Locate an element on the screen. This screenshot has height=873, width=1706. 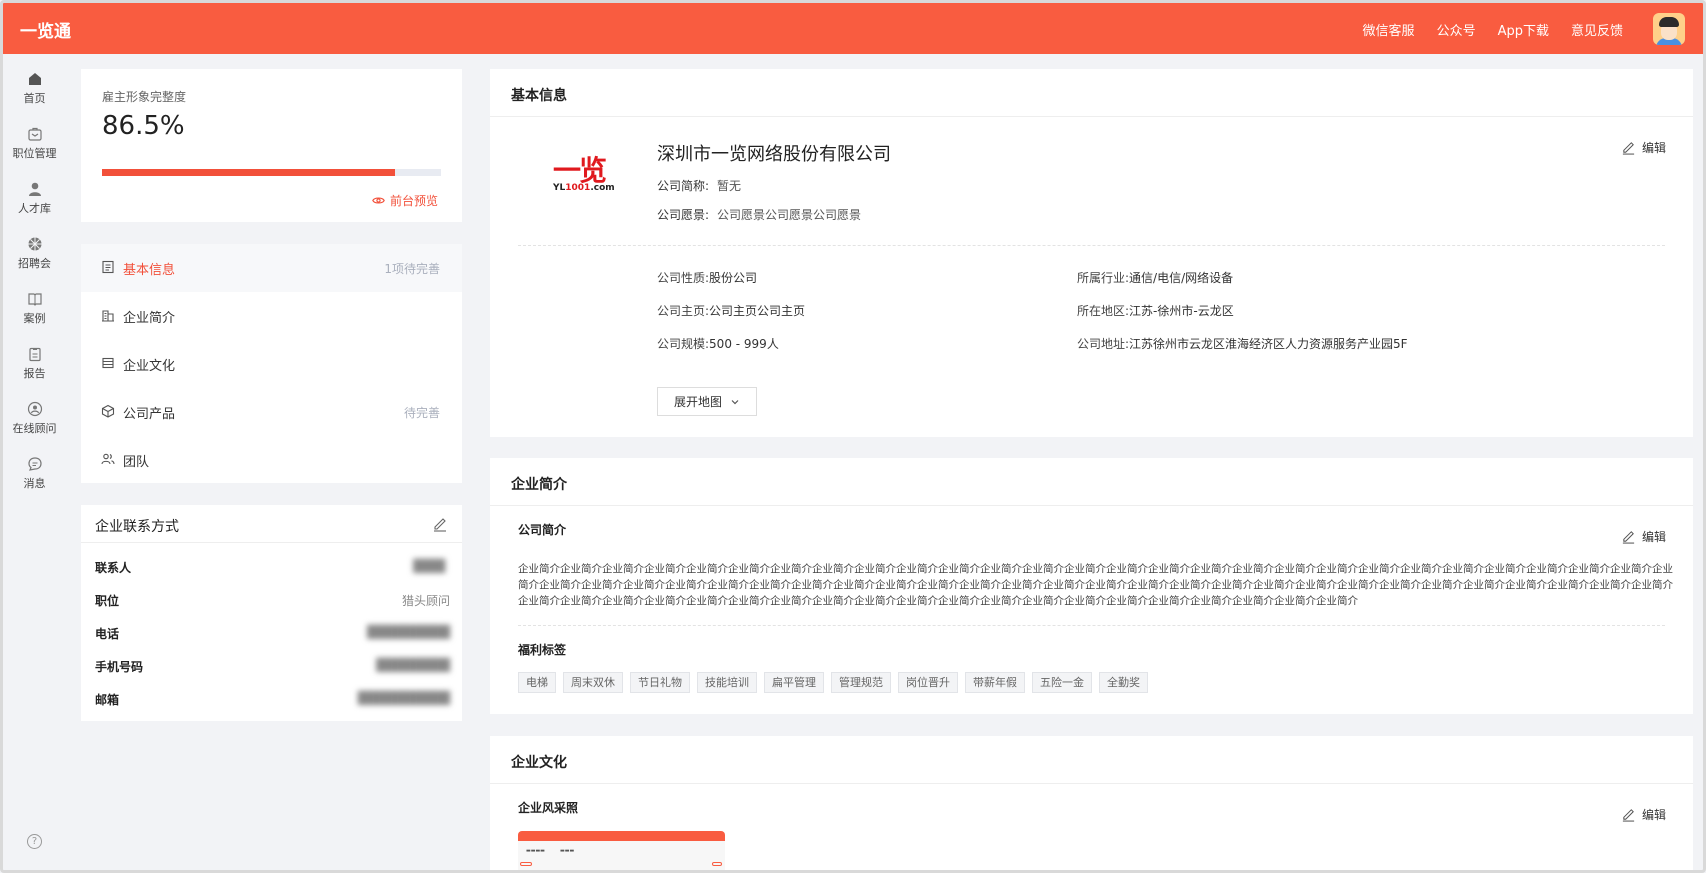
left-nav: 首页 职位管理 人才库 招聘会 案例 报告 在线顾问 消息 ? is located at coordinates (34, 462).